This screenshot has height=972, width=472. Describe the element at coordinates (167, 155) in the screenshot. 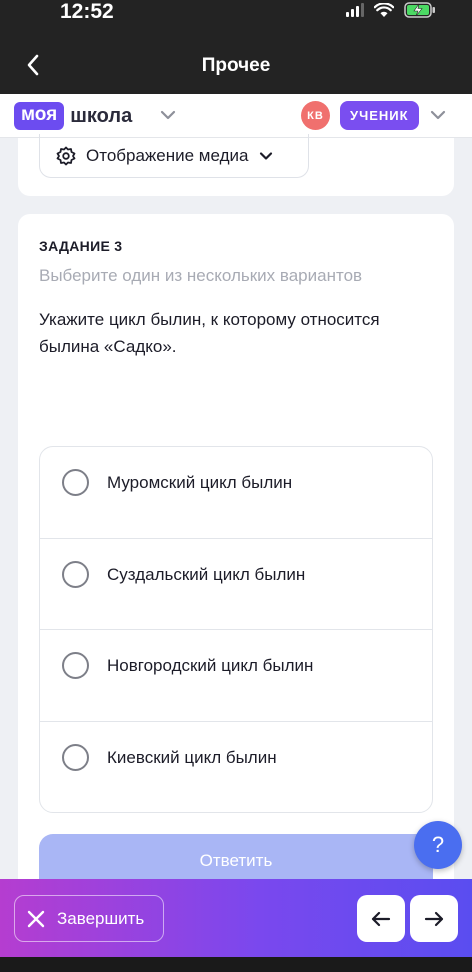

I see `media-display-label: Отображение медиа` at that location.